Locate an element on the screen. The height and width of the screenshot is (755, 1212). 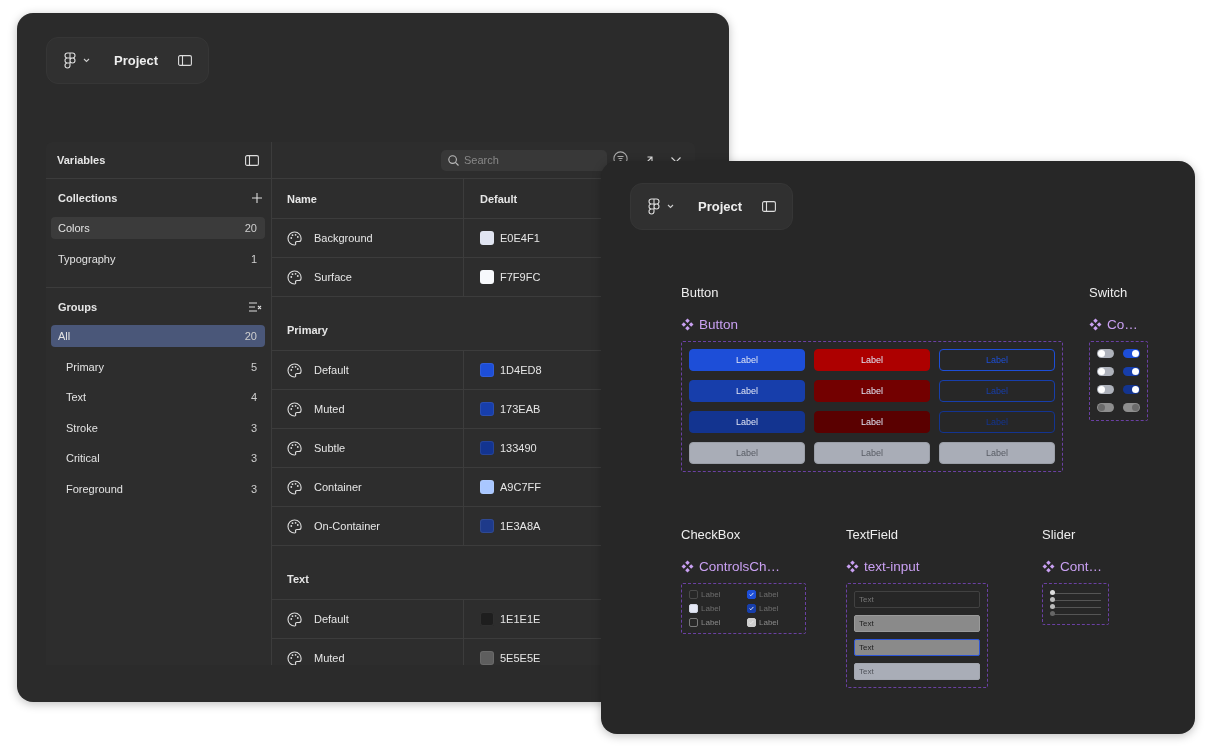
group-heading: Primary is located at coordinates (307, 330).